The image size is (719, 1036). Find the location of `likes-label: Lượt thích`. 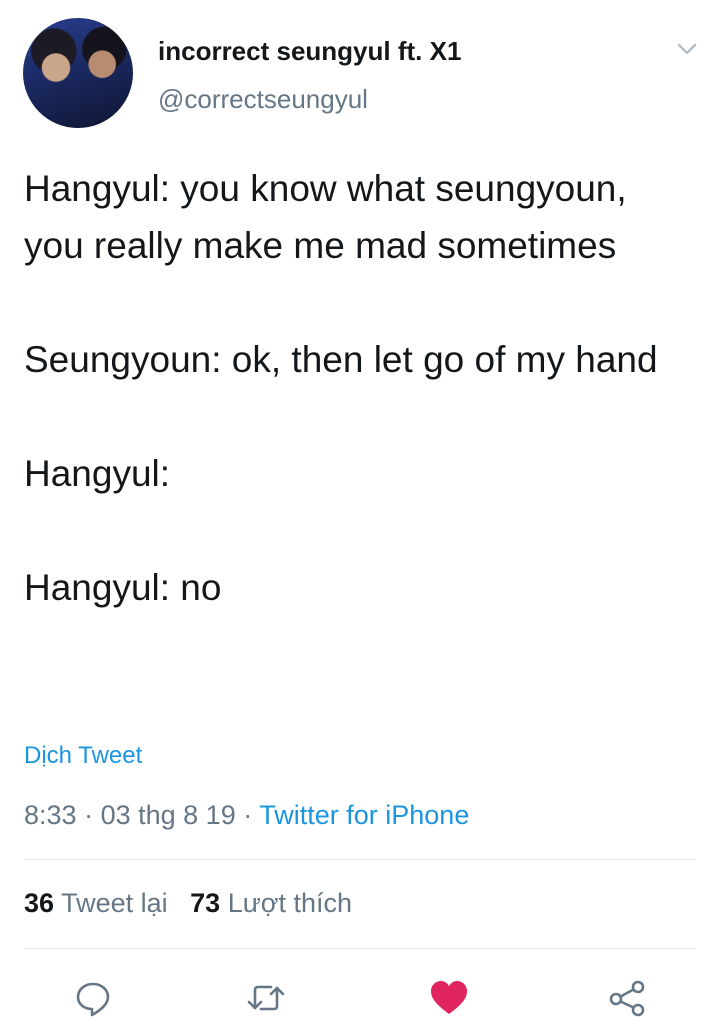

likes-label: Lượt thích is located at coordinates (290, 903).